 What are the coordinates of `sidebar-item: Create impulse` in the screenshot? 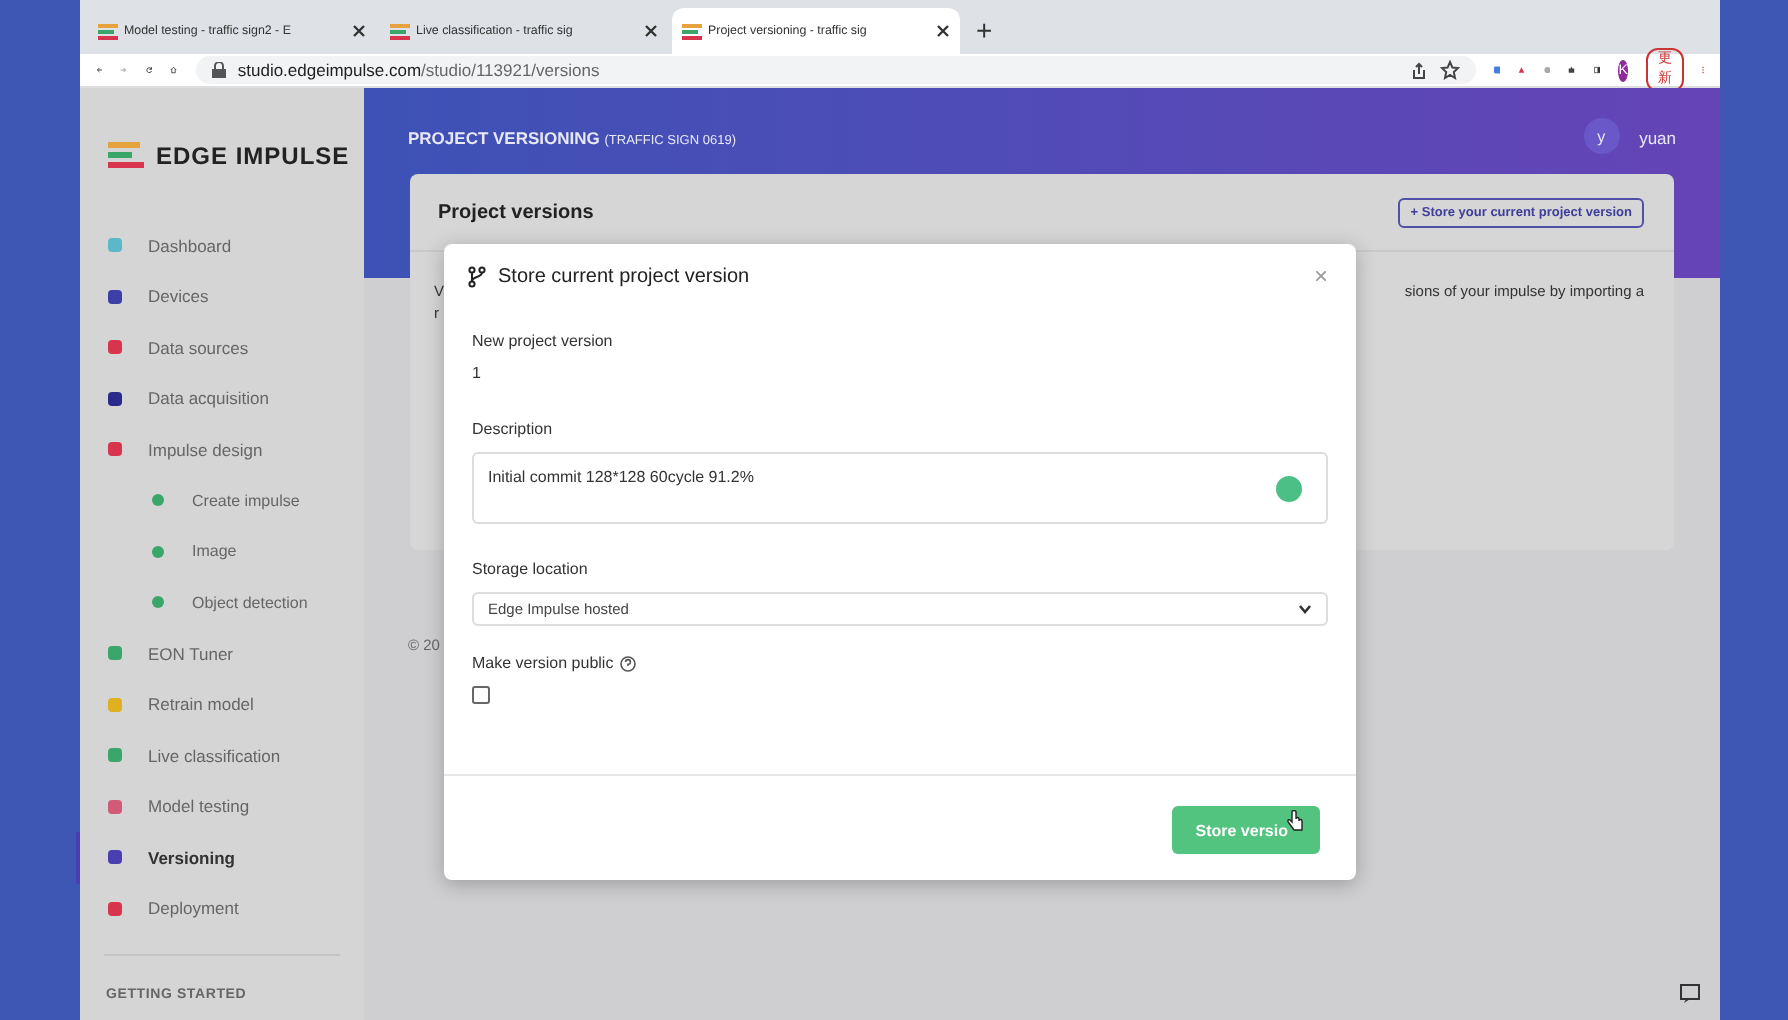 It's located at (220, 500).